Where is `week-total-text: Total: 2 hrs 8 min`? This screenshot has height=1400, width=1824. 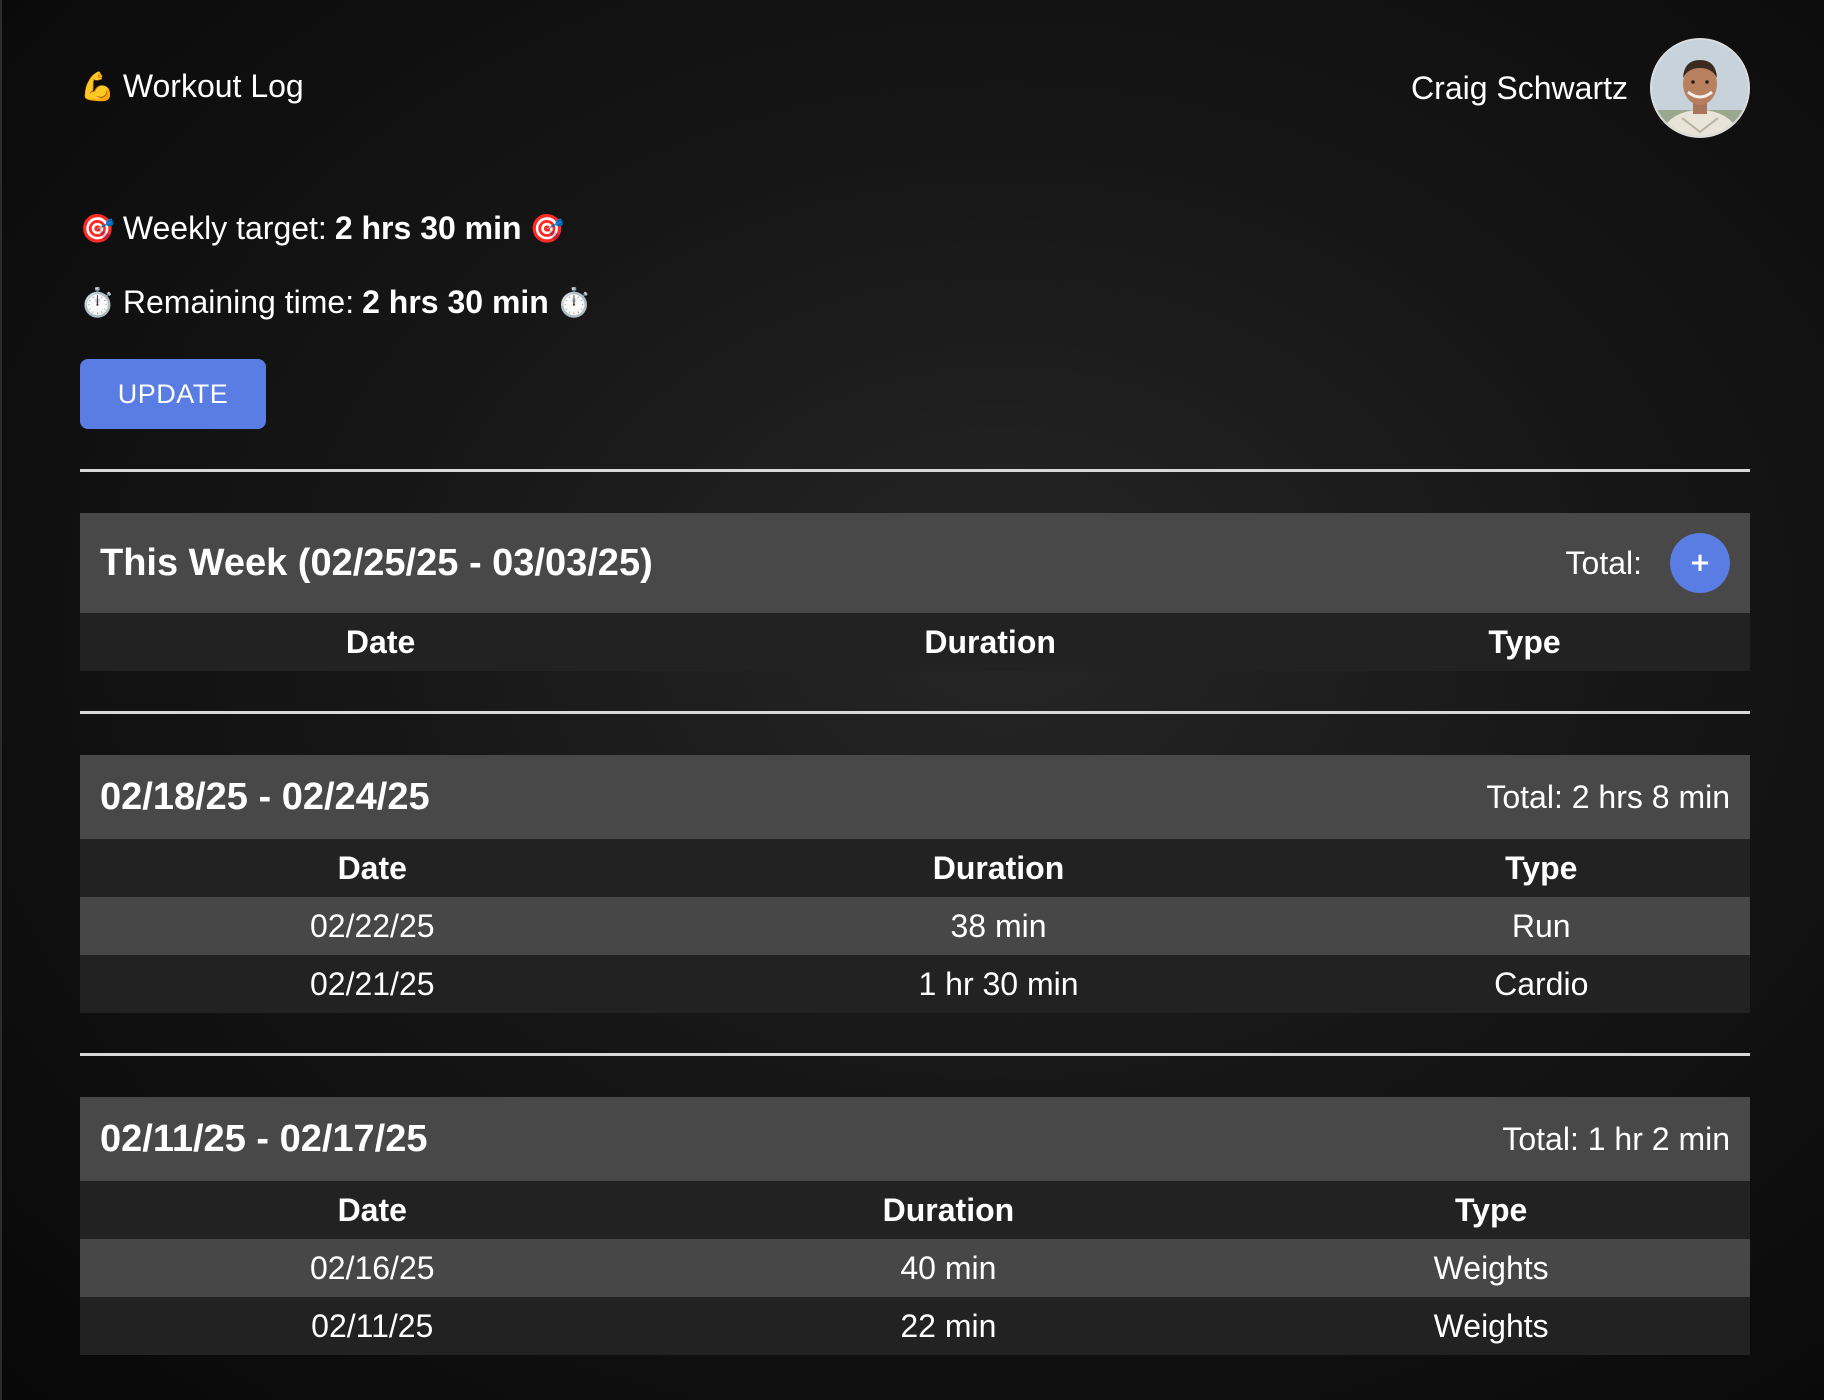 week-total-text: Total: 2 hrs 8 min is located at coordinates (1608, 796).